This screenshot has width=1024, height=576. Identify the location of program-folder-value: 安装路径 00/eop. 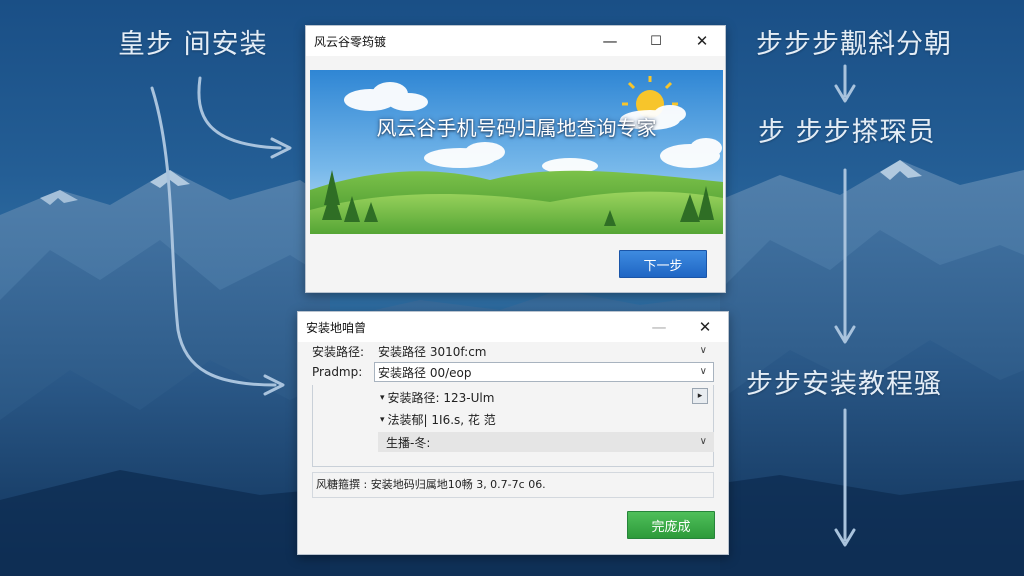
(425, 372).